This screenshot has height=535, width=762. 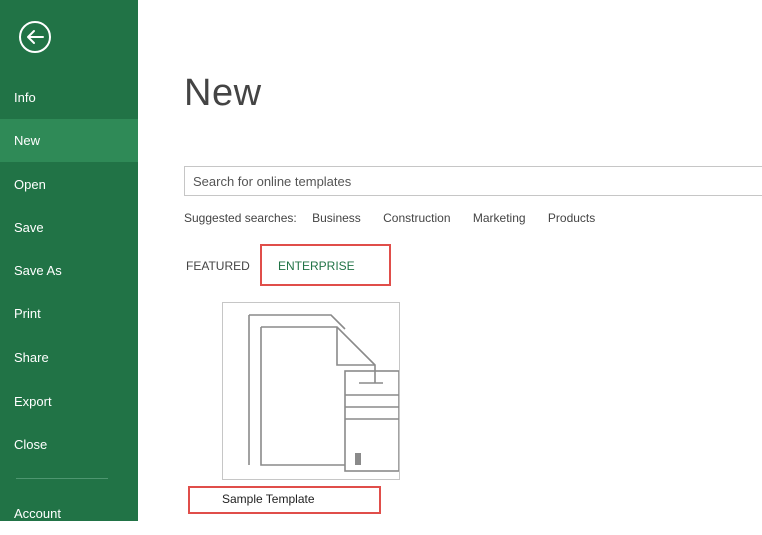 I want to click on enterprise-tab-highlight, so click(x=325, y=265).